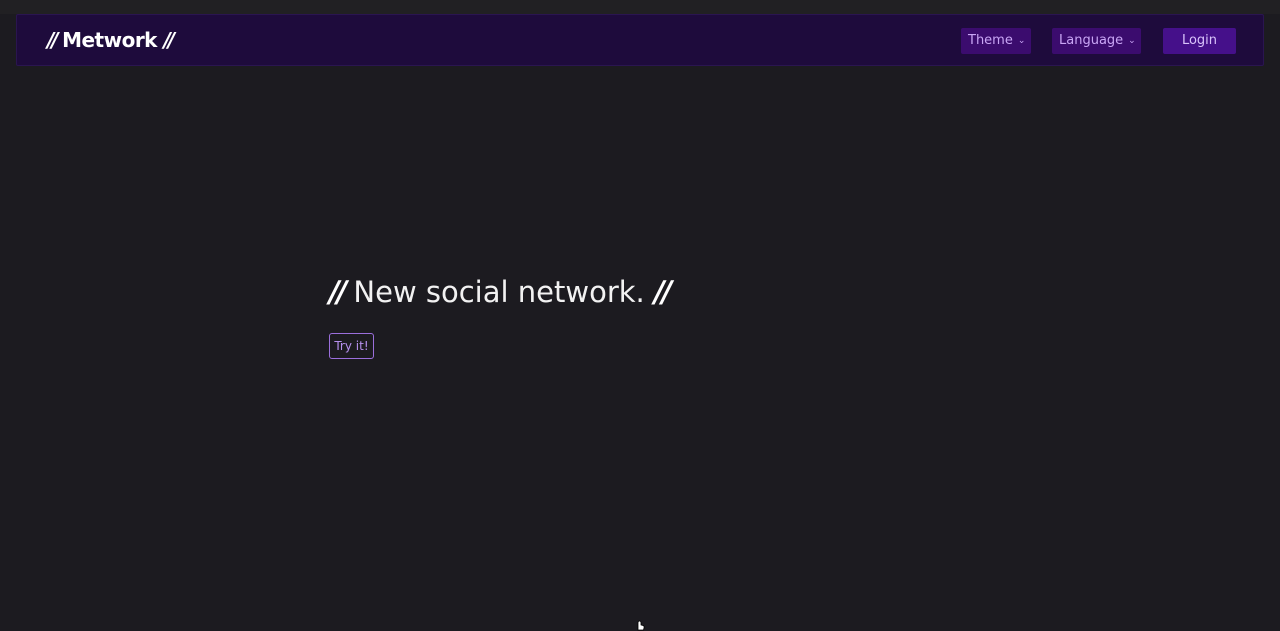 The height and width of the screenshot is (631, 1280). I want to click on brand-logo: // Metwork //, so click(111, 40).